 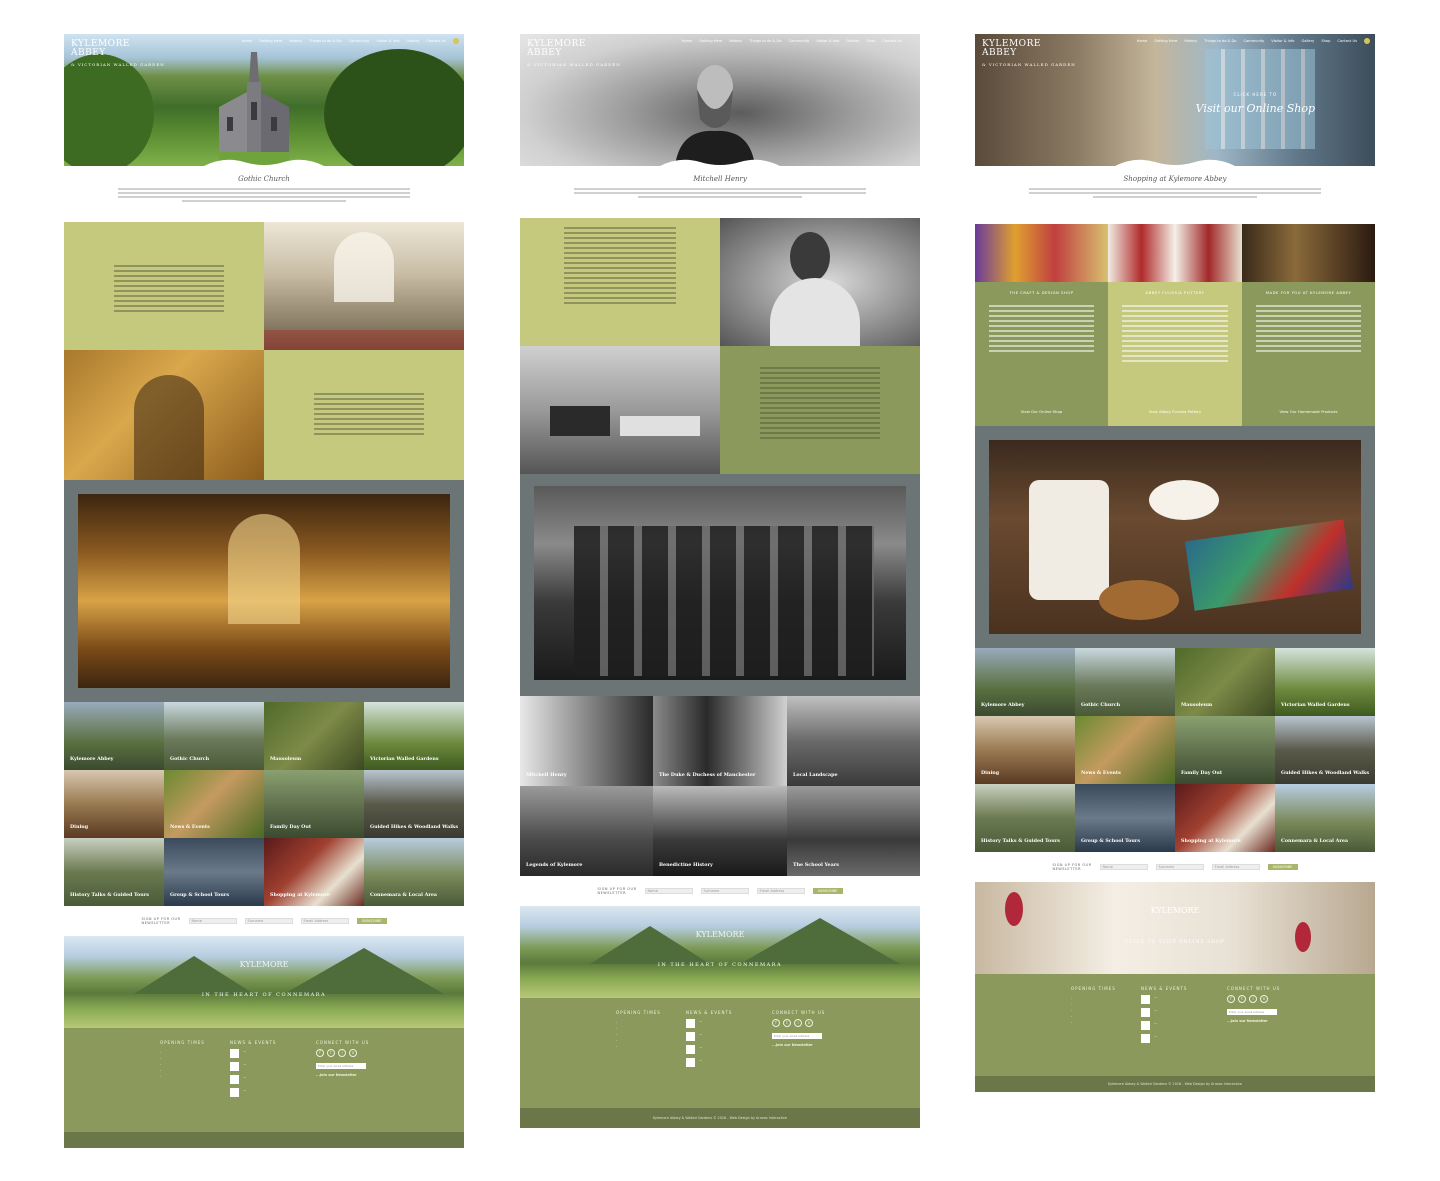 What do you see at coordinates (1041, 411) in the screenshot?
I see `shop-card-link: View Our Online Shop` at bounding box center [1041, 411].